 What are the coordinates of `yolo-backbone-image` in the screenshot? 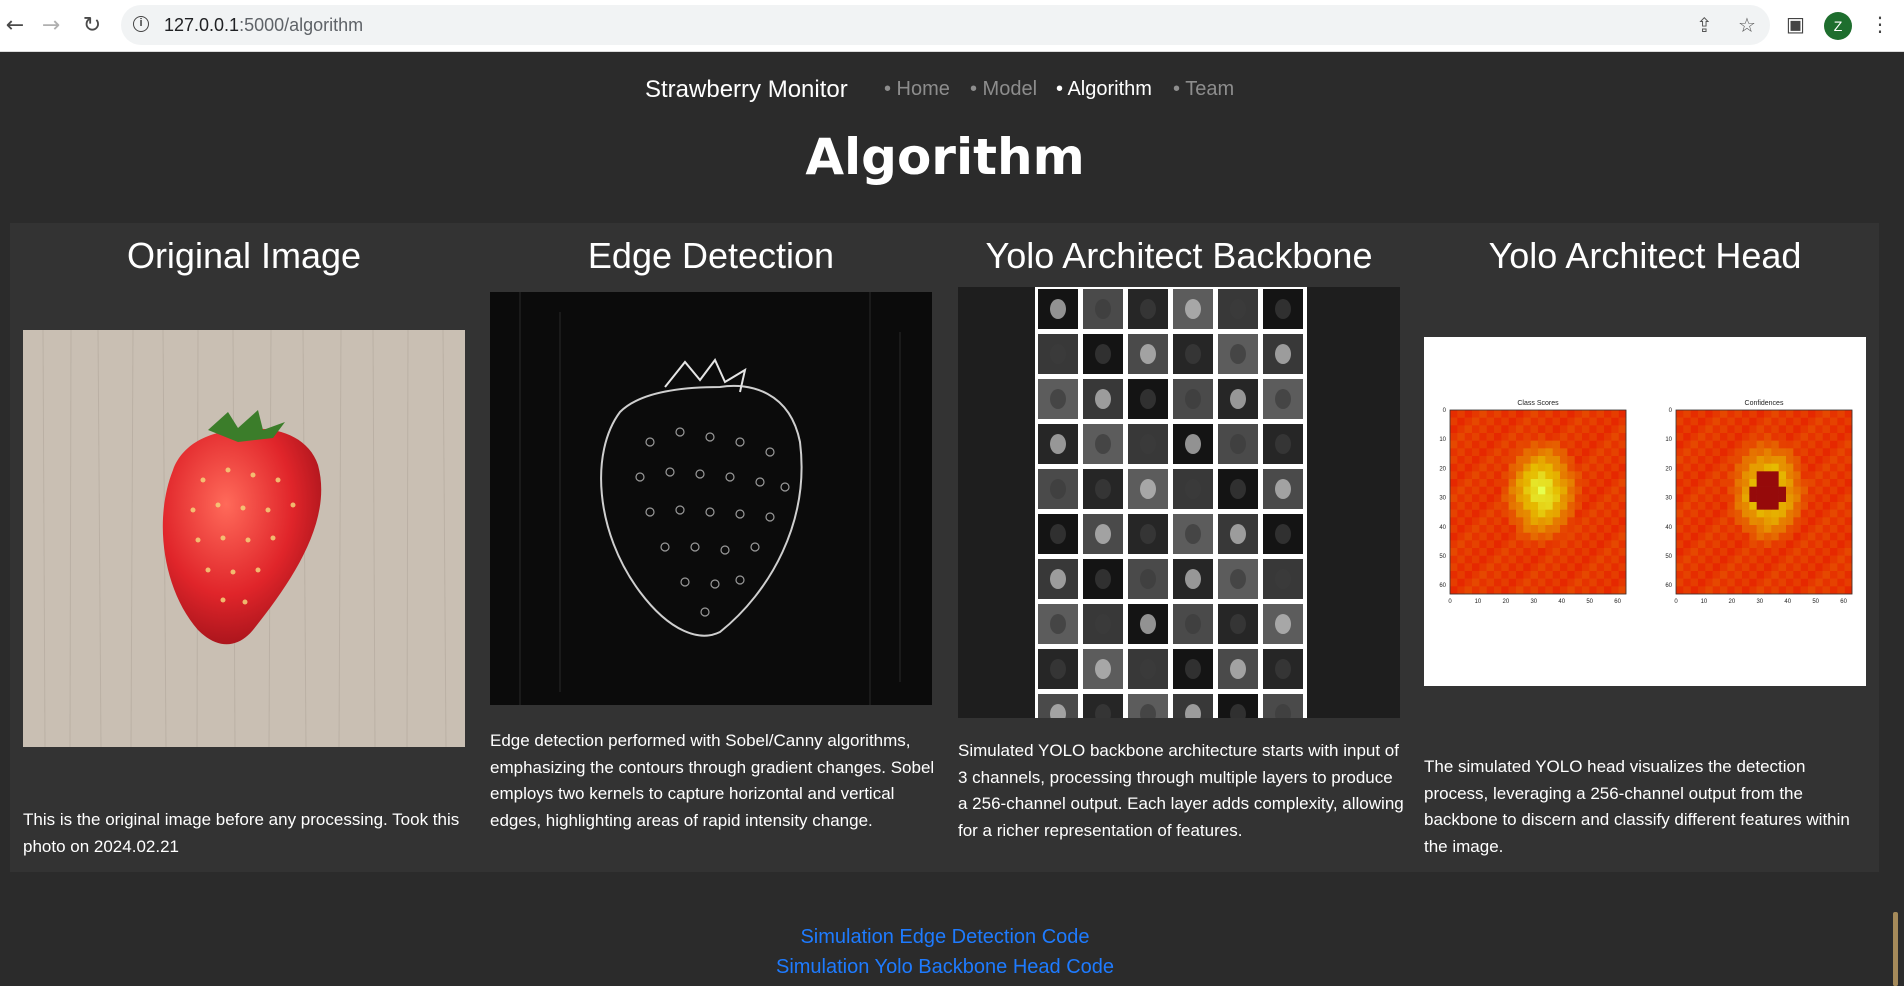 It's located at (1179, 502).